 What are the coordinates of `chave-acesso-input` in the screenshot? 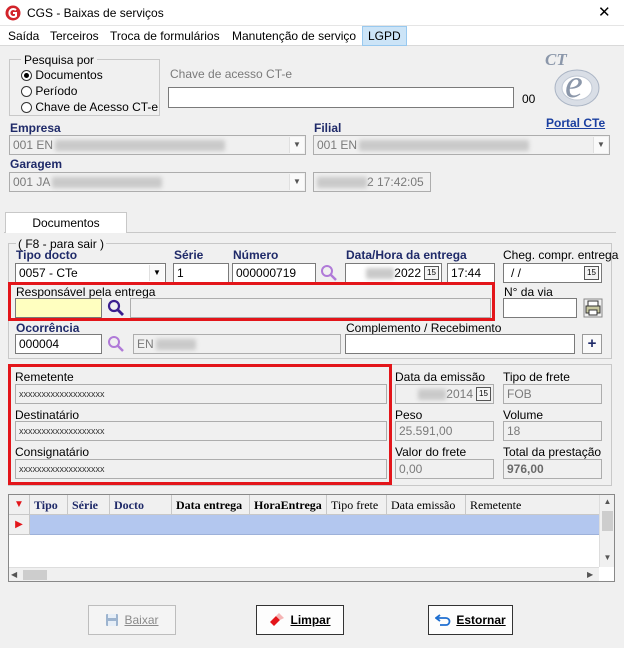 It's located at (341, 97).